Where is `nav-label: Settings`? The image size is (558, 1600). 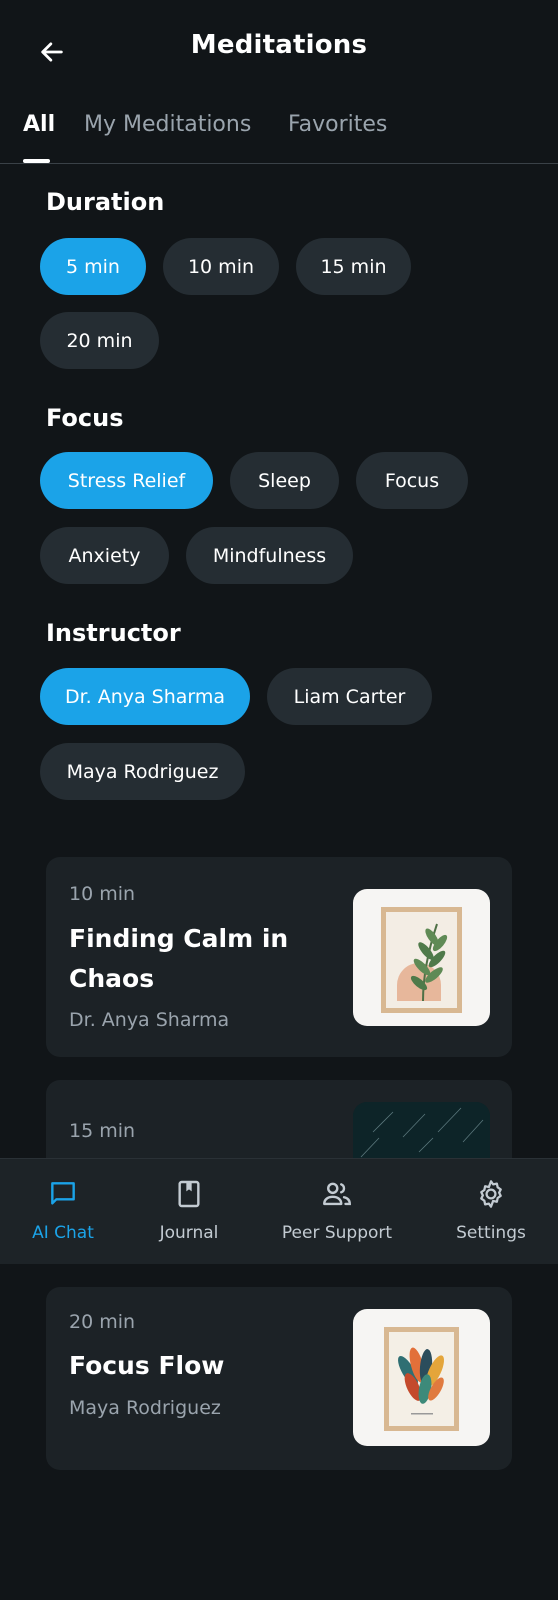 nav-label: Settings is located at coordinates (491, 1233).